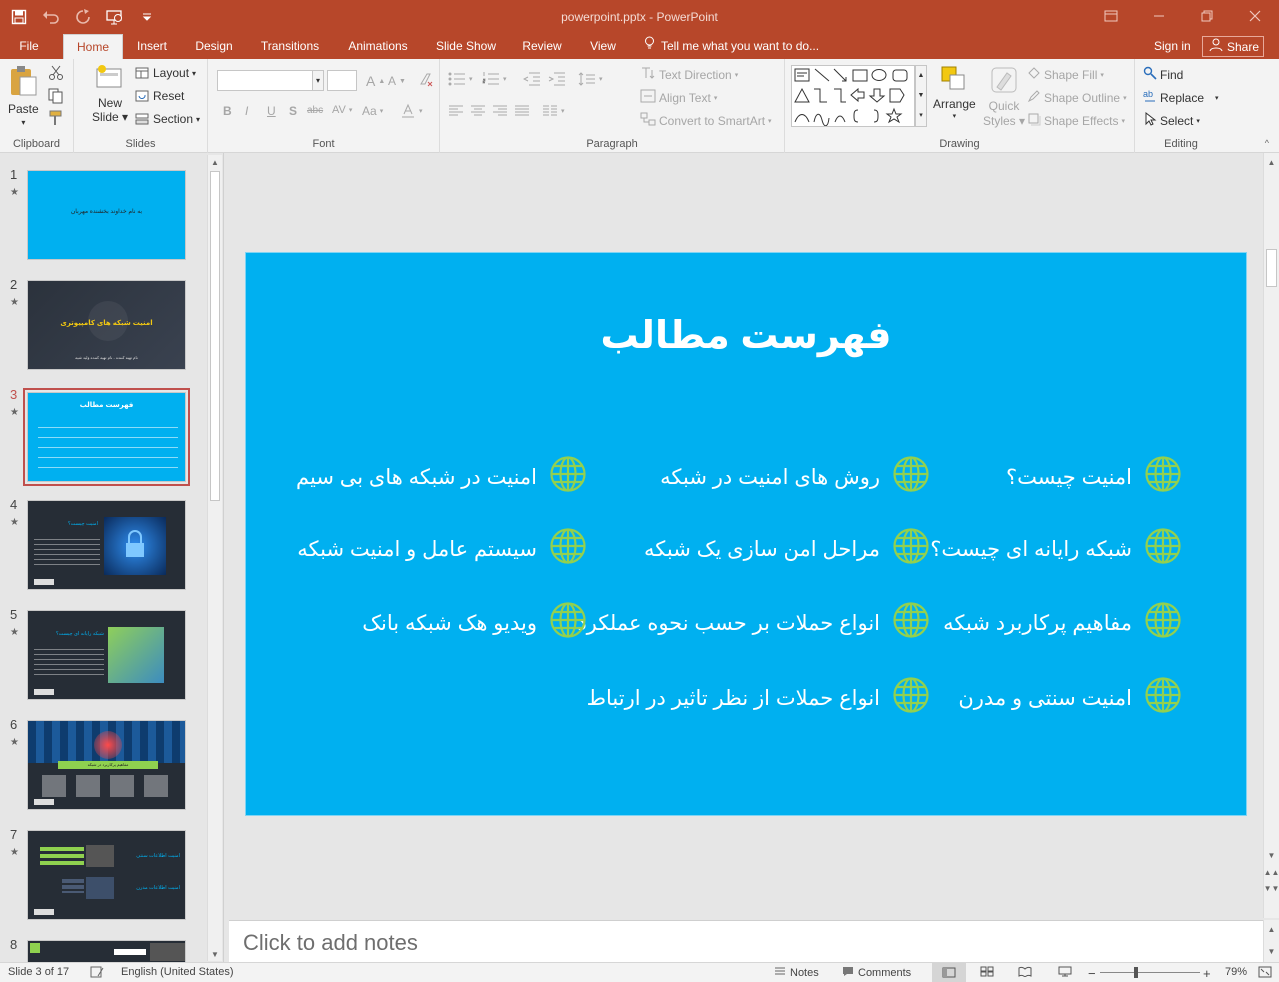  Describe the element at coordinates (876, 973) in the screenshot. I see `comments-toggle: Comments` at that location.